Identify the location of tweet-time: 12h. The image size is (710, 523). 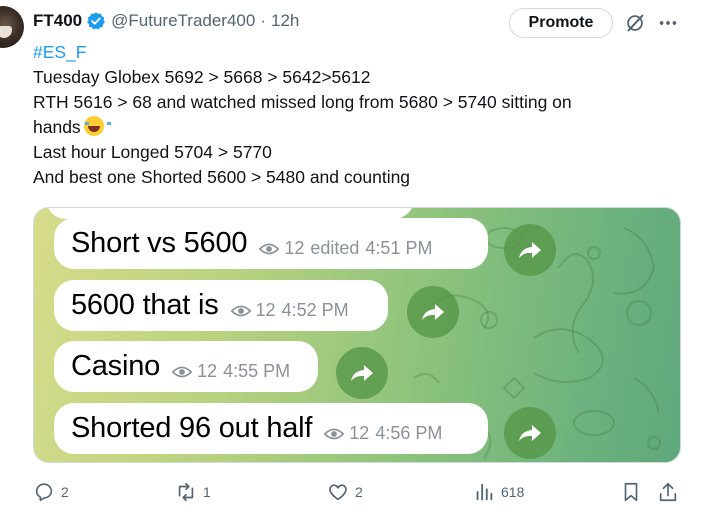
(285, 21).